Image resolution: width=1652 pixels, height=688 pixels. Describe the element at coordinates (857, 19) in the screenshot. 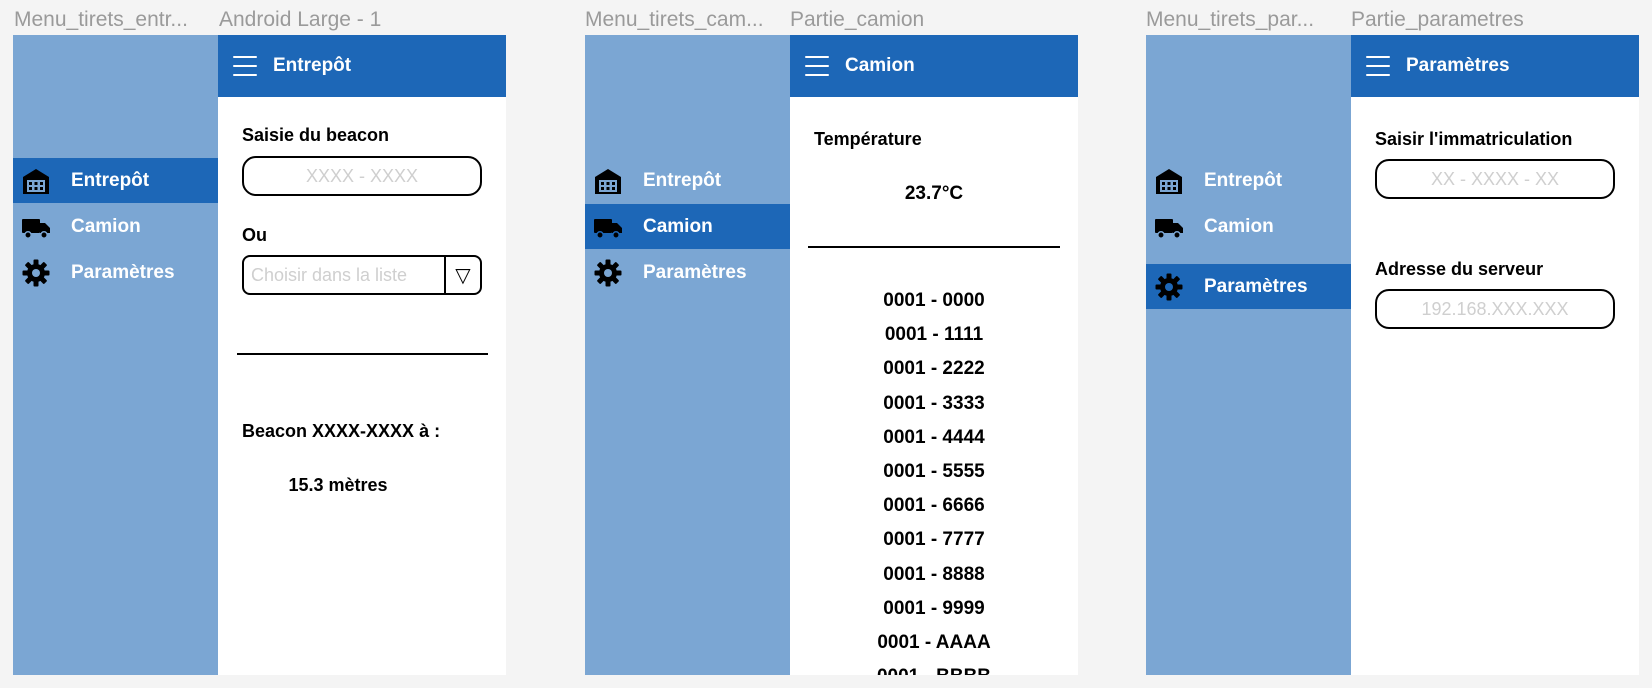

I see `frame-label-partie-camion: Partie_camion` at that location.